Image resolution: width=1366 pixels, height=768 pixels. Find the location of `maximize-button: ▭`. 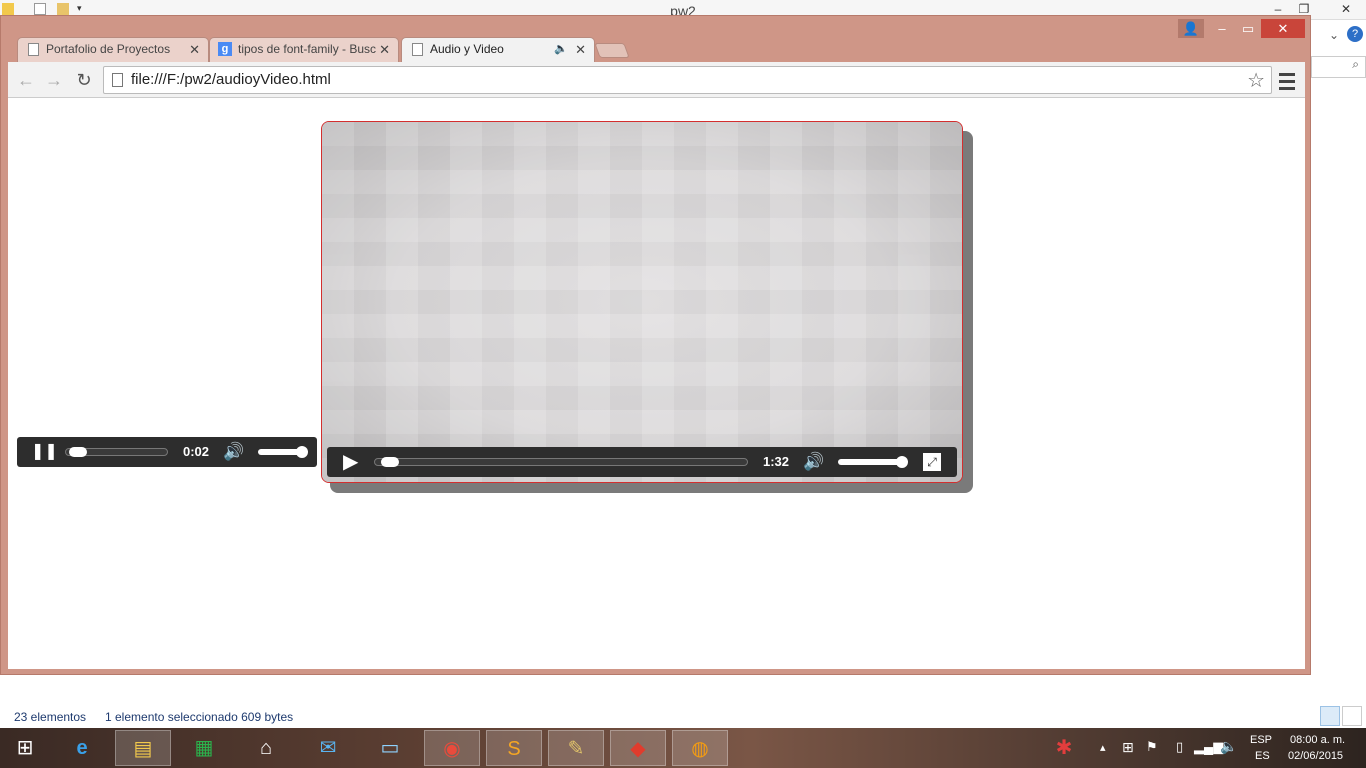

maximize-button: ▭ is located at coordinates (1248, 28).